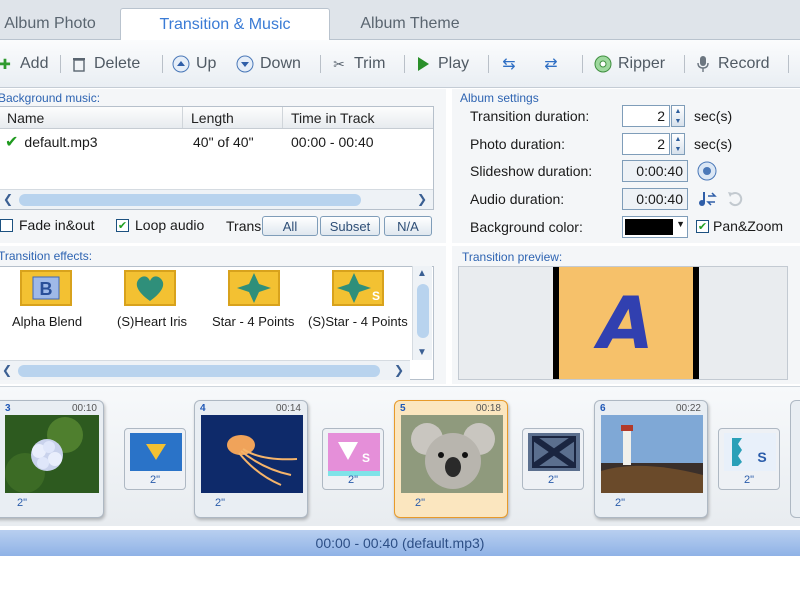  What do you see at coordinates (194, 64) in the screenshot?
I see `up-button: Up` at bounding box center [194, 64].